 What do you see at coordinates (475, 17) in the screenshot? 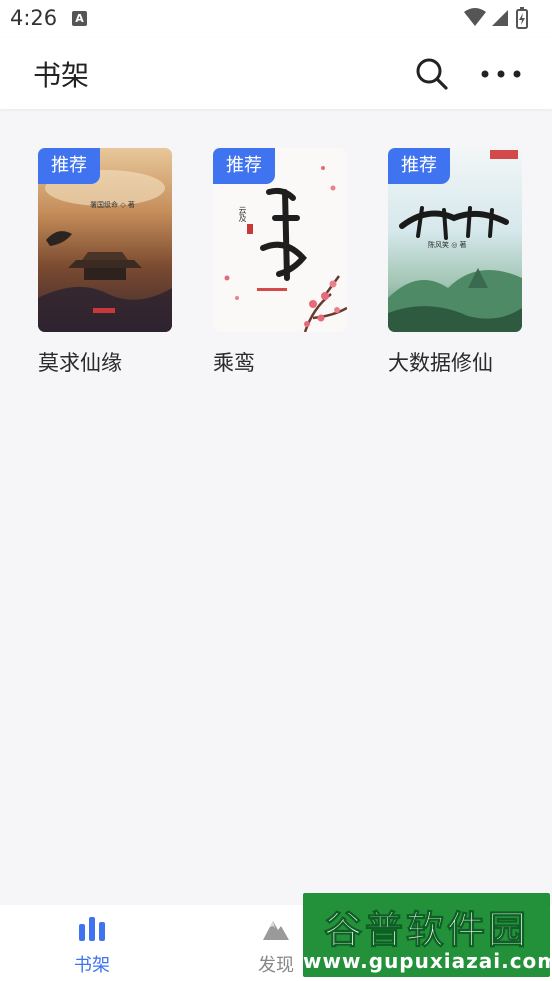
I see `wifi-icon` at bounding box center [475, 17].